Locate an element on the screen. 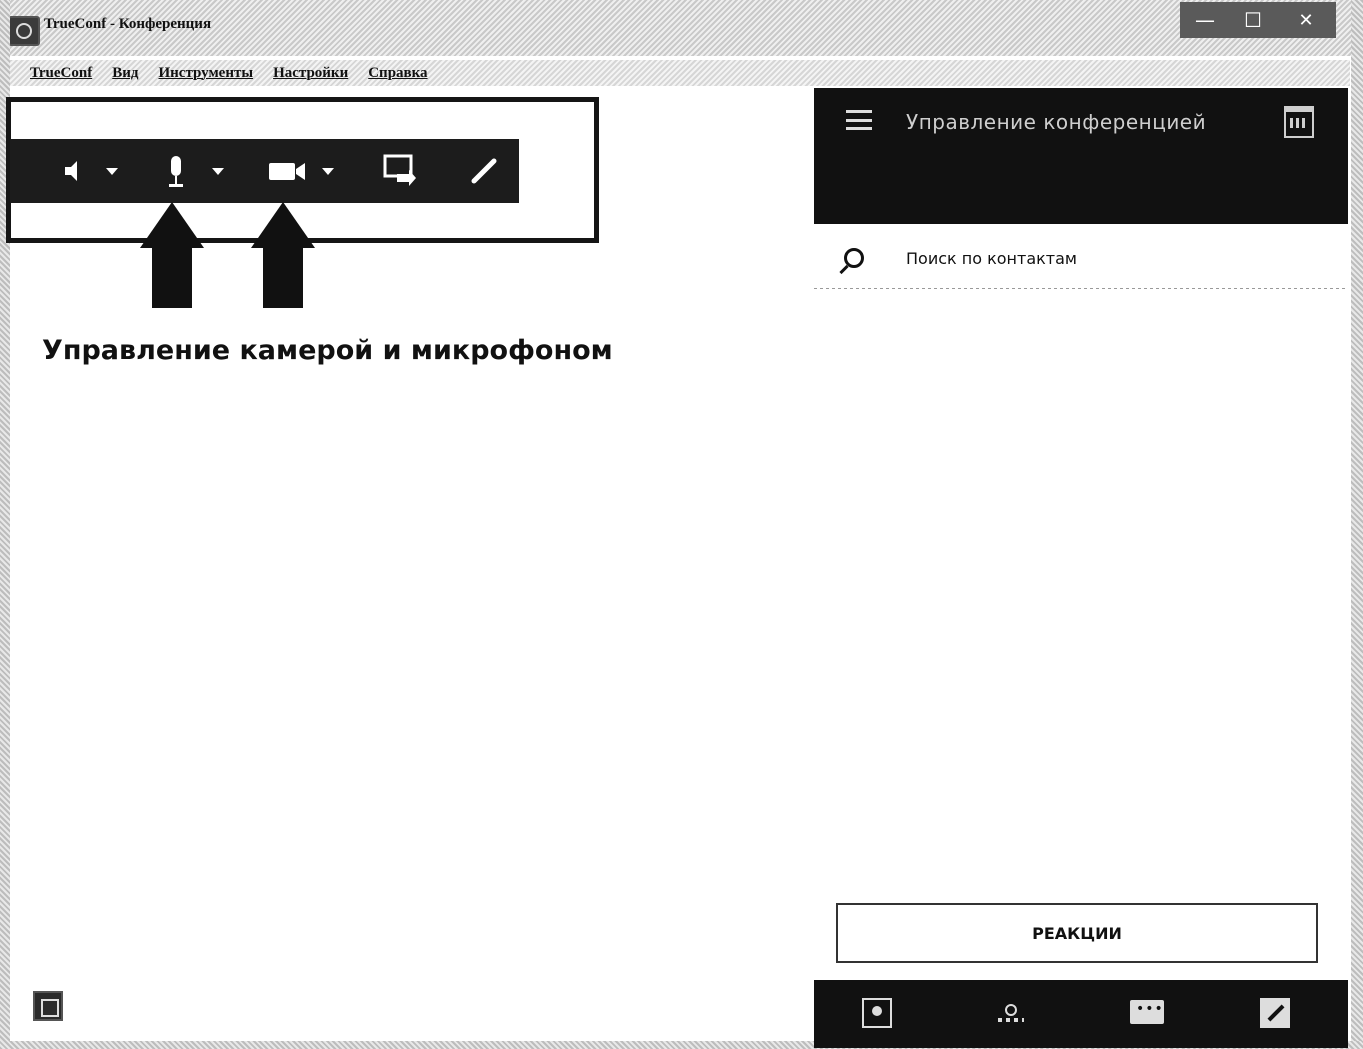 This screenshot has height=1049, width=1363. speaker-button is located at coordinates (73, 171).